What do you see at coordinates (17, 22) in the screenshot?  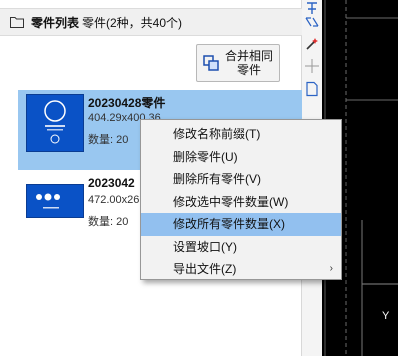 I see `folder-icon` at bounding box center [17, 22].